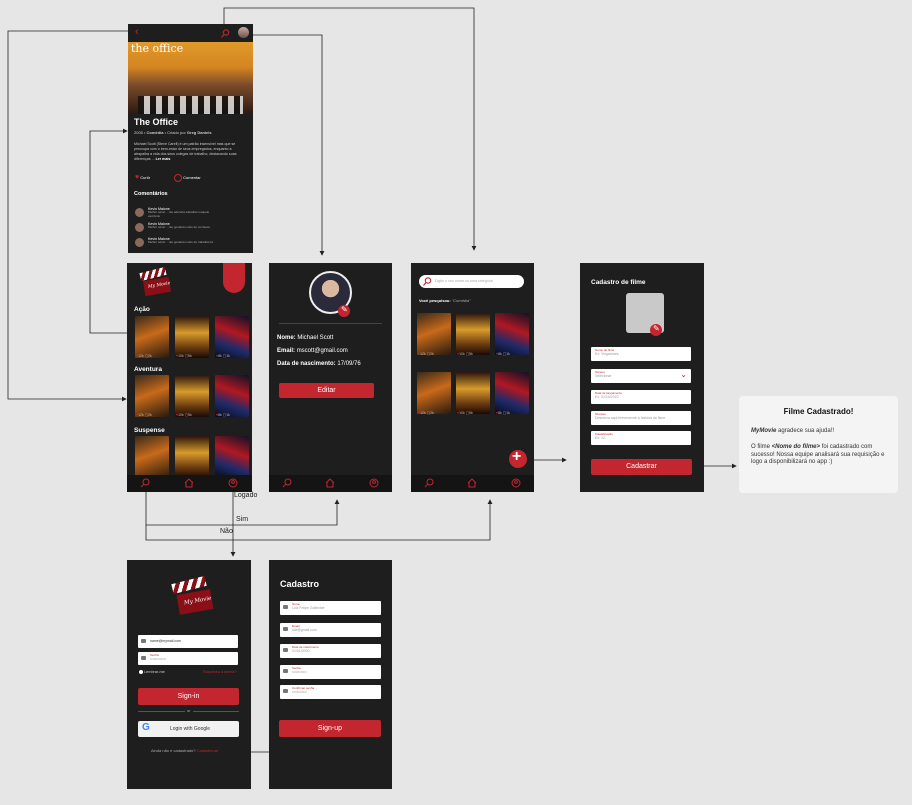  I want to click on read-more-link: Ler mais, so click(163, 159).